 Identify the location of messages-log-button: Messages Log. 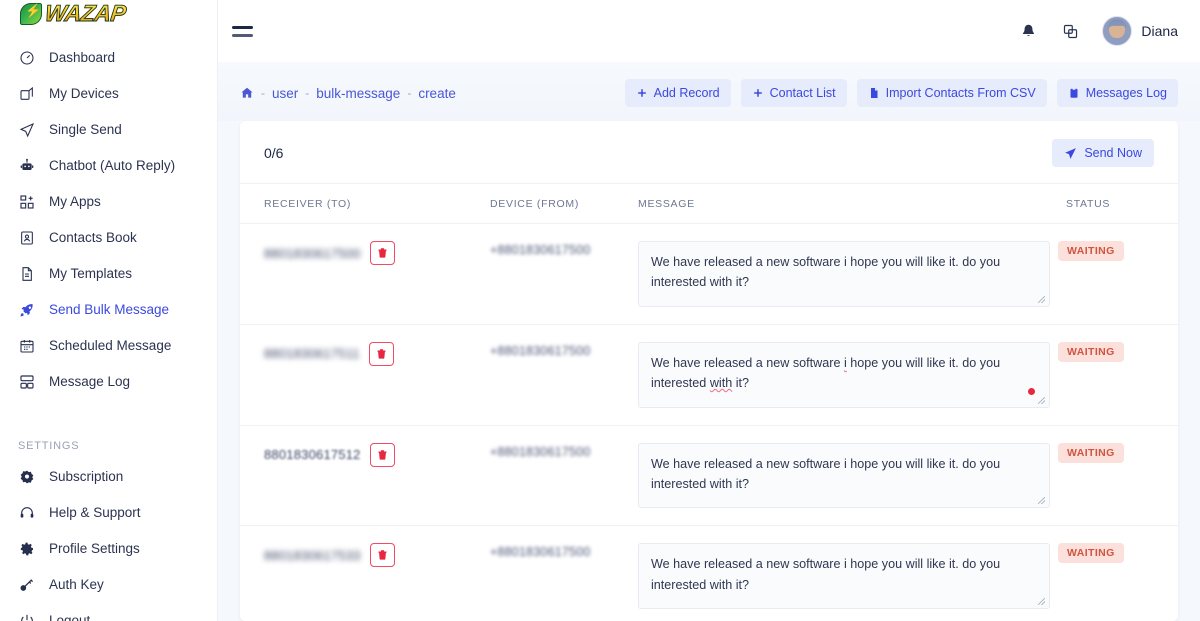
(1117, 93).